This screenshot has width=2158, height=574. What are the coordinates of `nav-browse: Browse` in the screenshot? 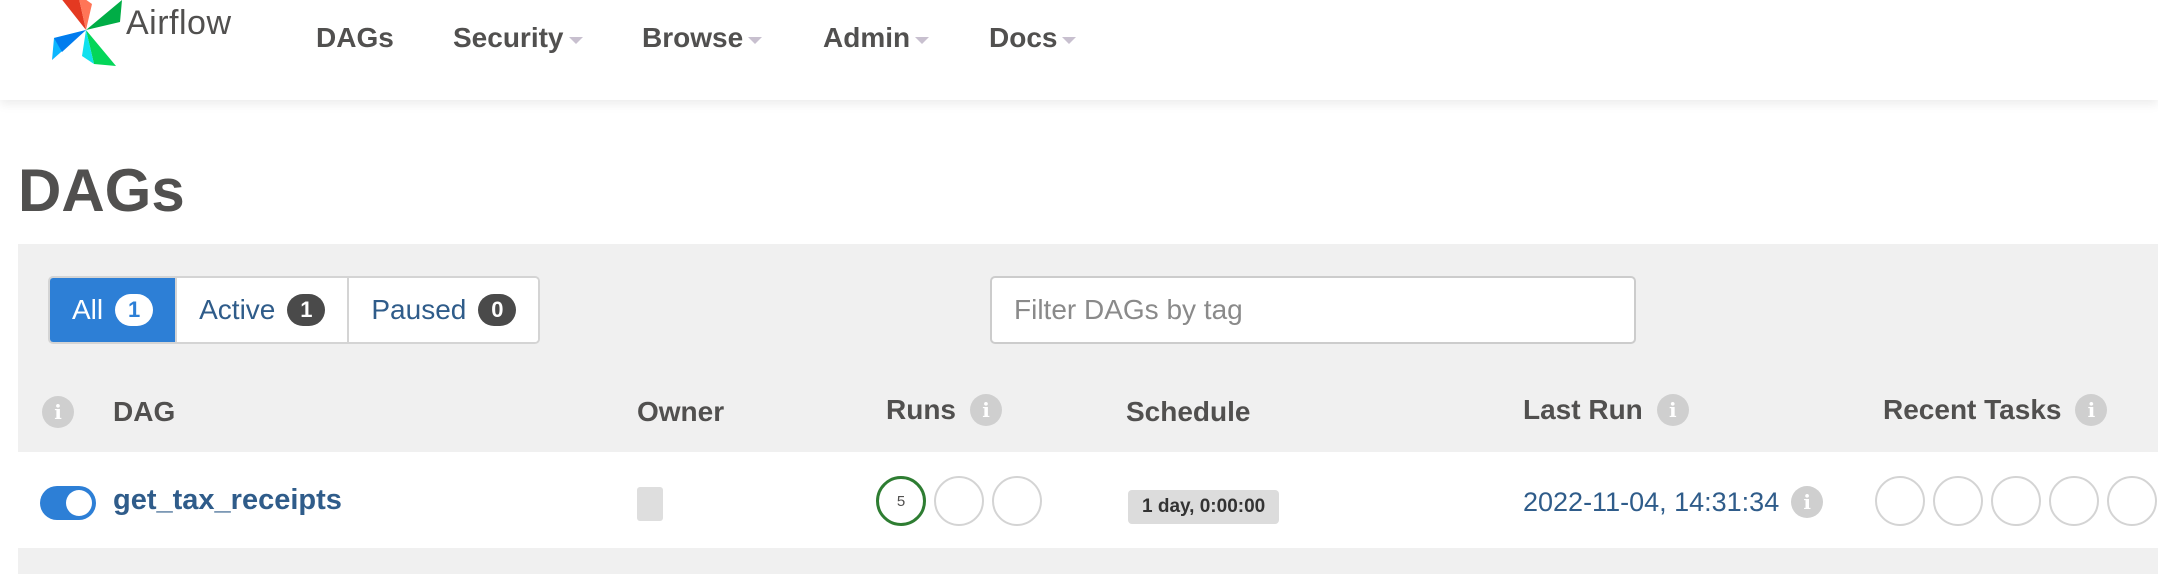 It's located at (702, 38).